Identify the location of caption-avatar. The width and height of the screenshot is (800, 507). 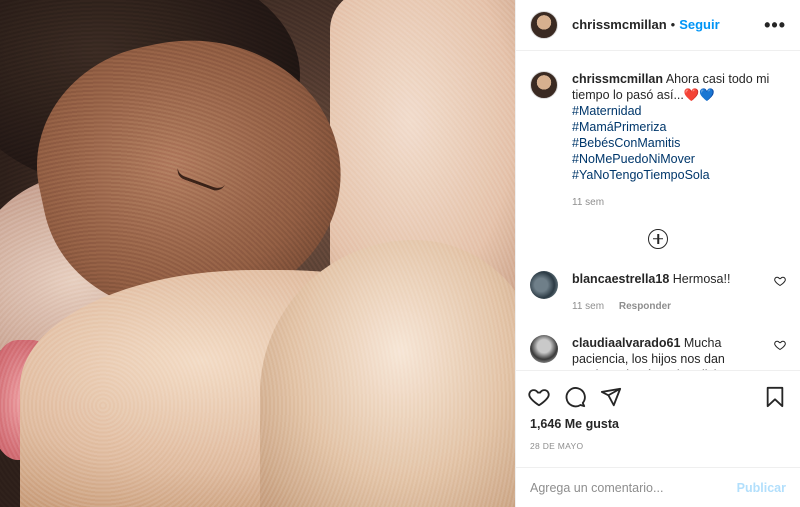
(544, 84).